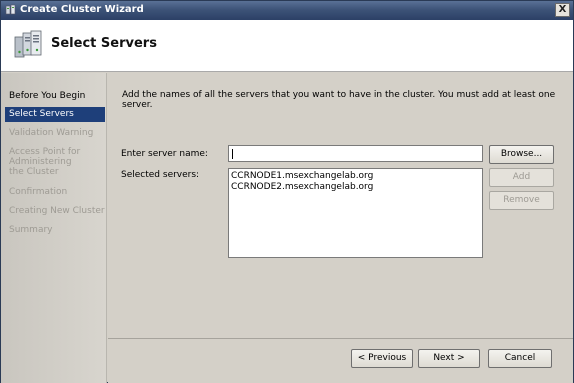  Describe the element at coordinates (38, 192) in the screenshot. I see `step-confirmation: Confirmation` at that location.